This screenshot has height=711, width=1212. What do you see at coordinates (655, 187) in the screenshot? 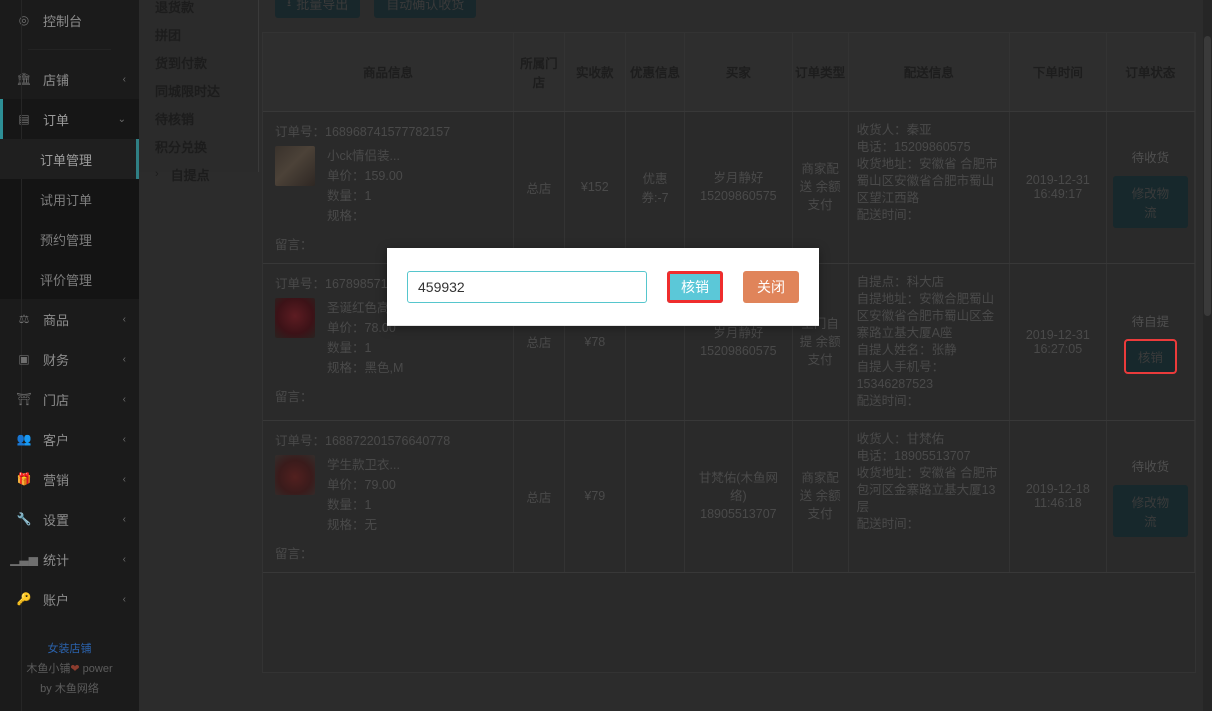
I see `discount-cell: 优惠券:-7` at bounding box center [655, 187].